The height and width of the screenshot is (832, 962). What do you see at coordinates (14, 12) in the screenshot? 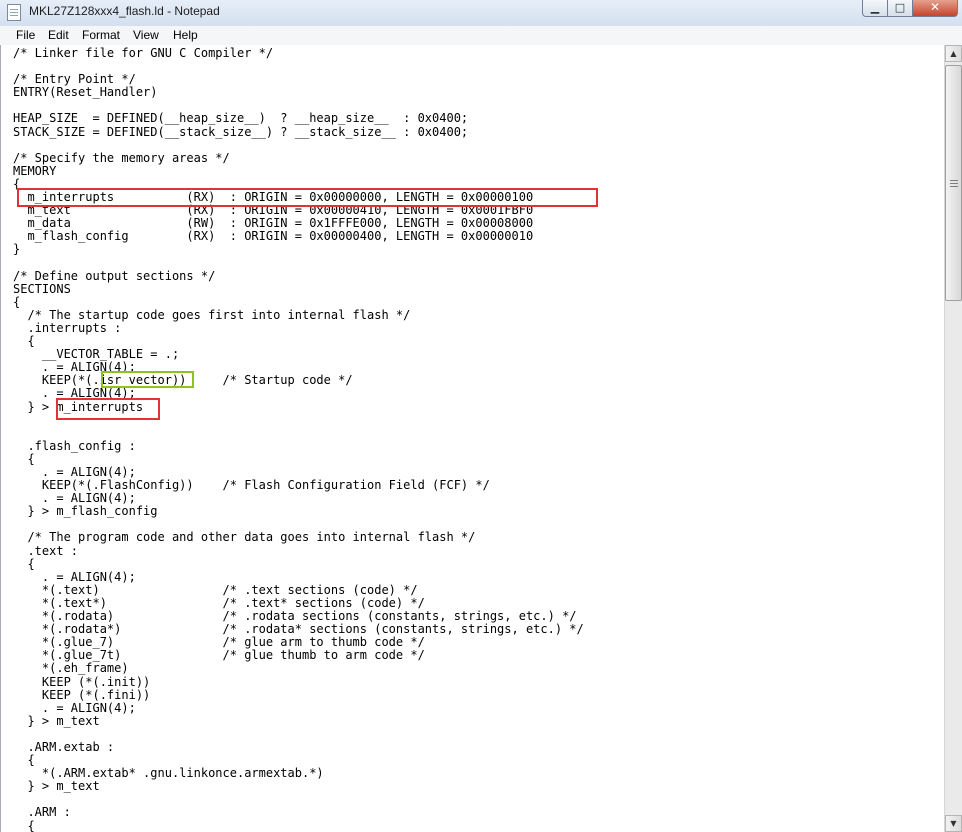
I see `notepad-app-icon` at bounding box center [14, 12].